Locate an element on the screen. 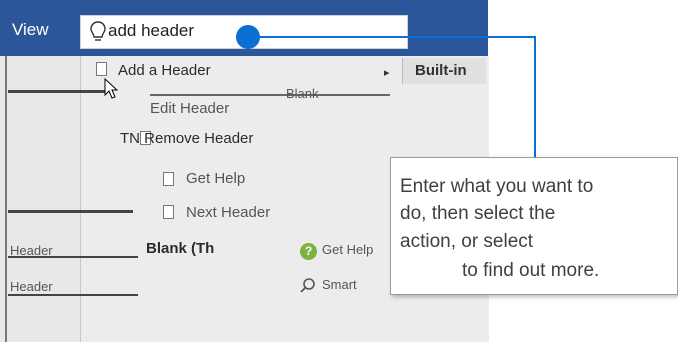 The height and width of the screenshot is (342, 678). gallery-header: Built-in is located at coordinates (444, 71).